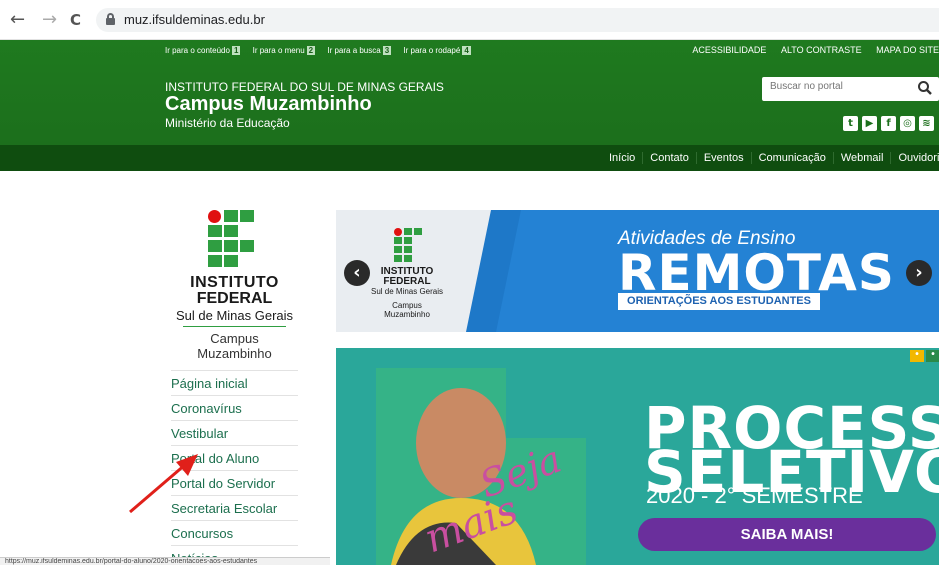 The height and width of the screenshot is (571, 939). I want to click on accessibility-link: ACESSIBILIDADE, so click(729, 50).